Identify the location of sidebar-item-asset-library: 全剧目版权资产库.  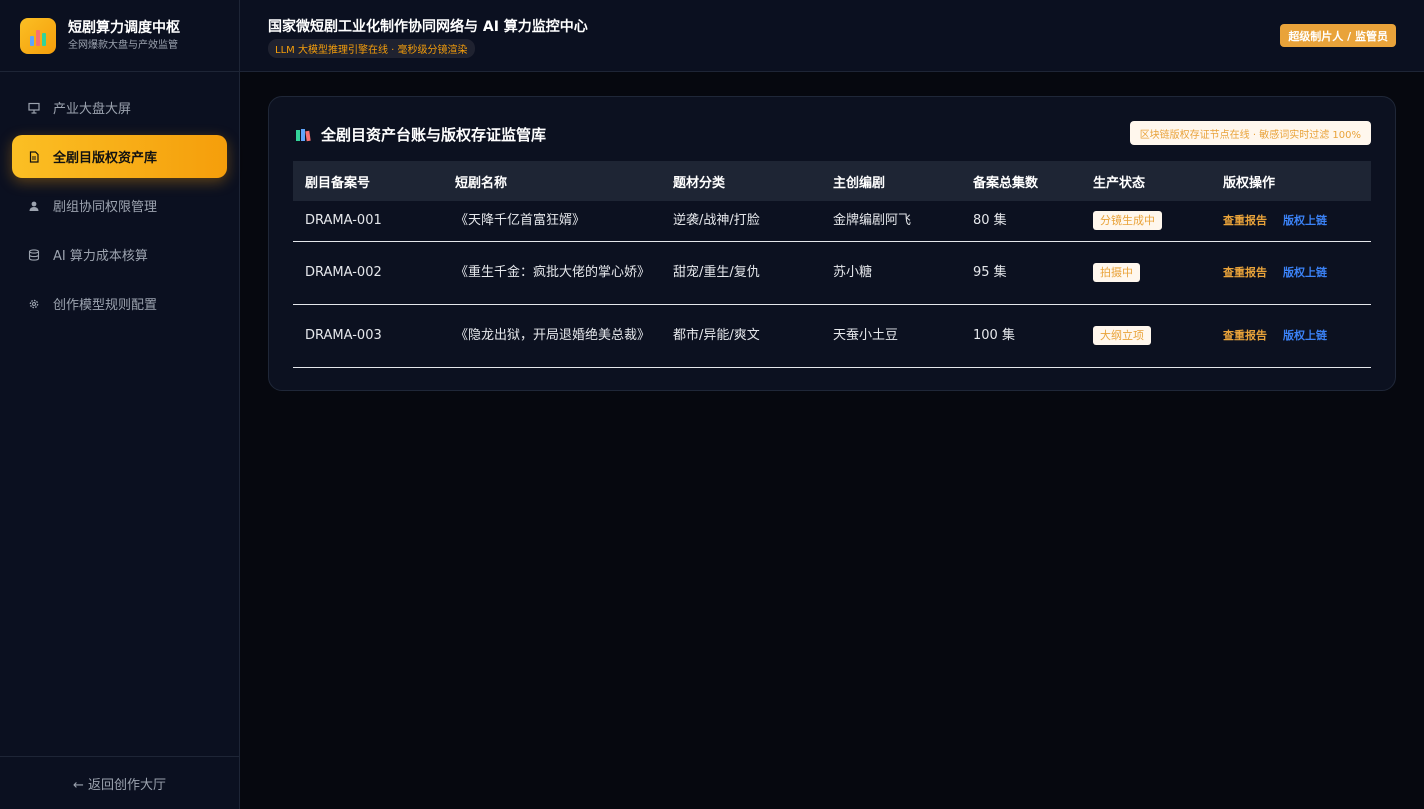
(119, 156).